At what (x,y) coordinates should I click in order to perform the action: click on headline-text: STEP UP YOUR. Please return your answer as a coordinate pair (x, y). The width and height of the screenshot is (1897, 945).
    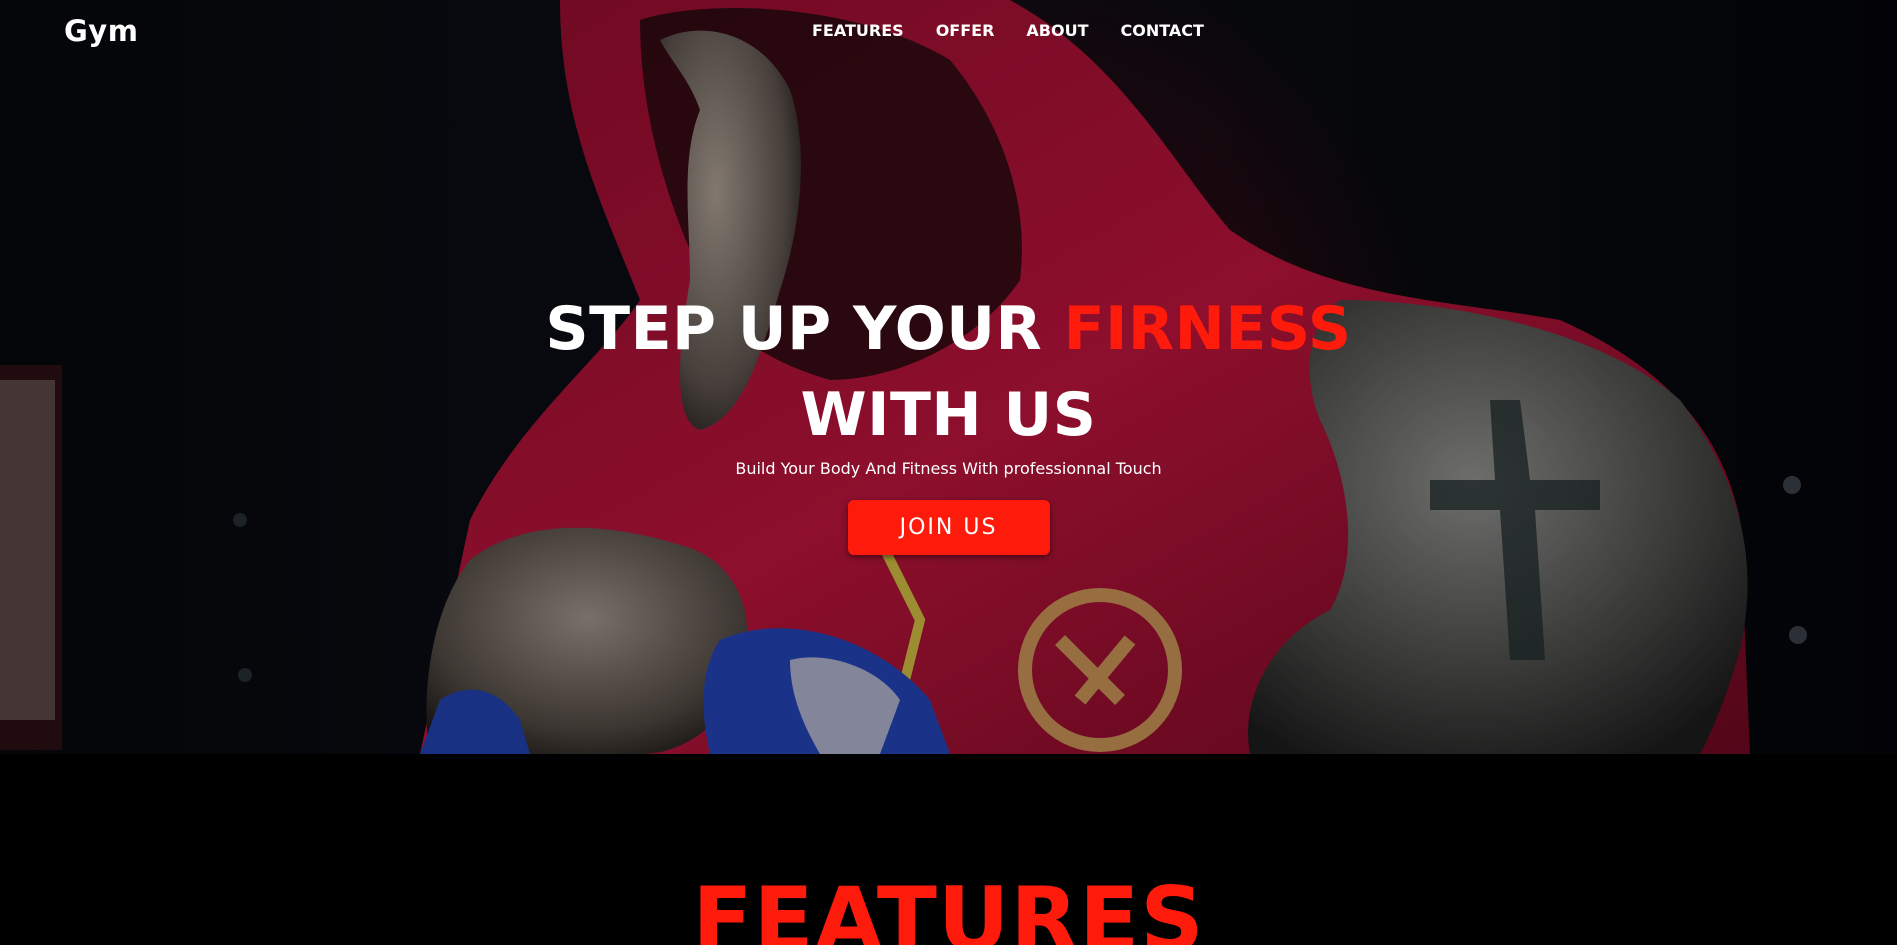
    Looking at the image, I should click on (794, 329).